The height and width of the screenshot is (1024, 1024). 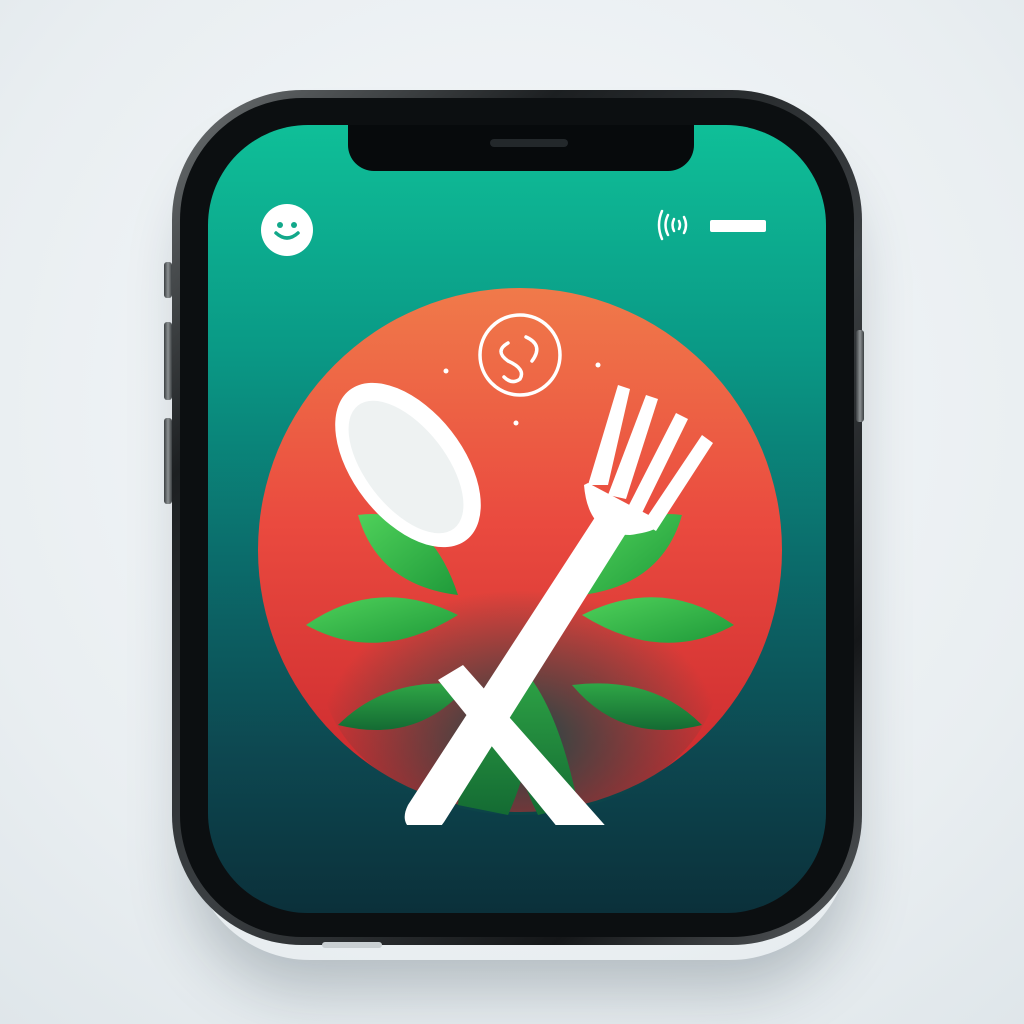 I want to click on battery-icon, so click(x=738, y=226).